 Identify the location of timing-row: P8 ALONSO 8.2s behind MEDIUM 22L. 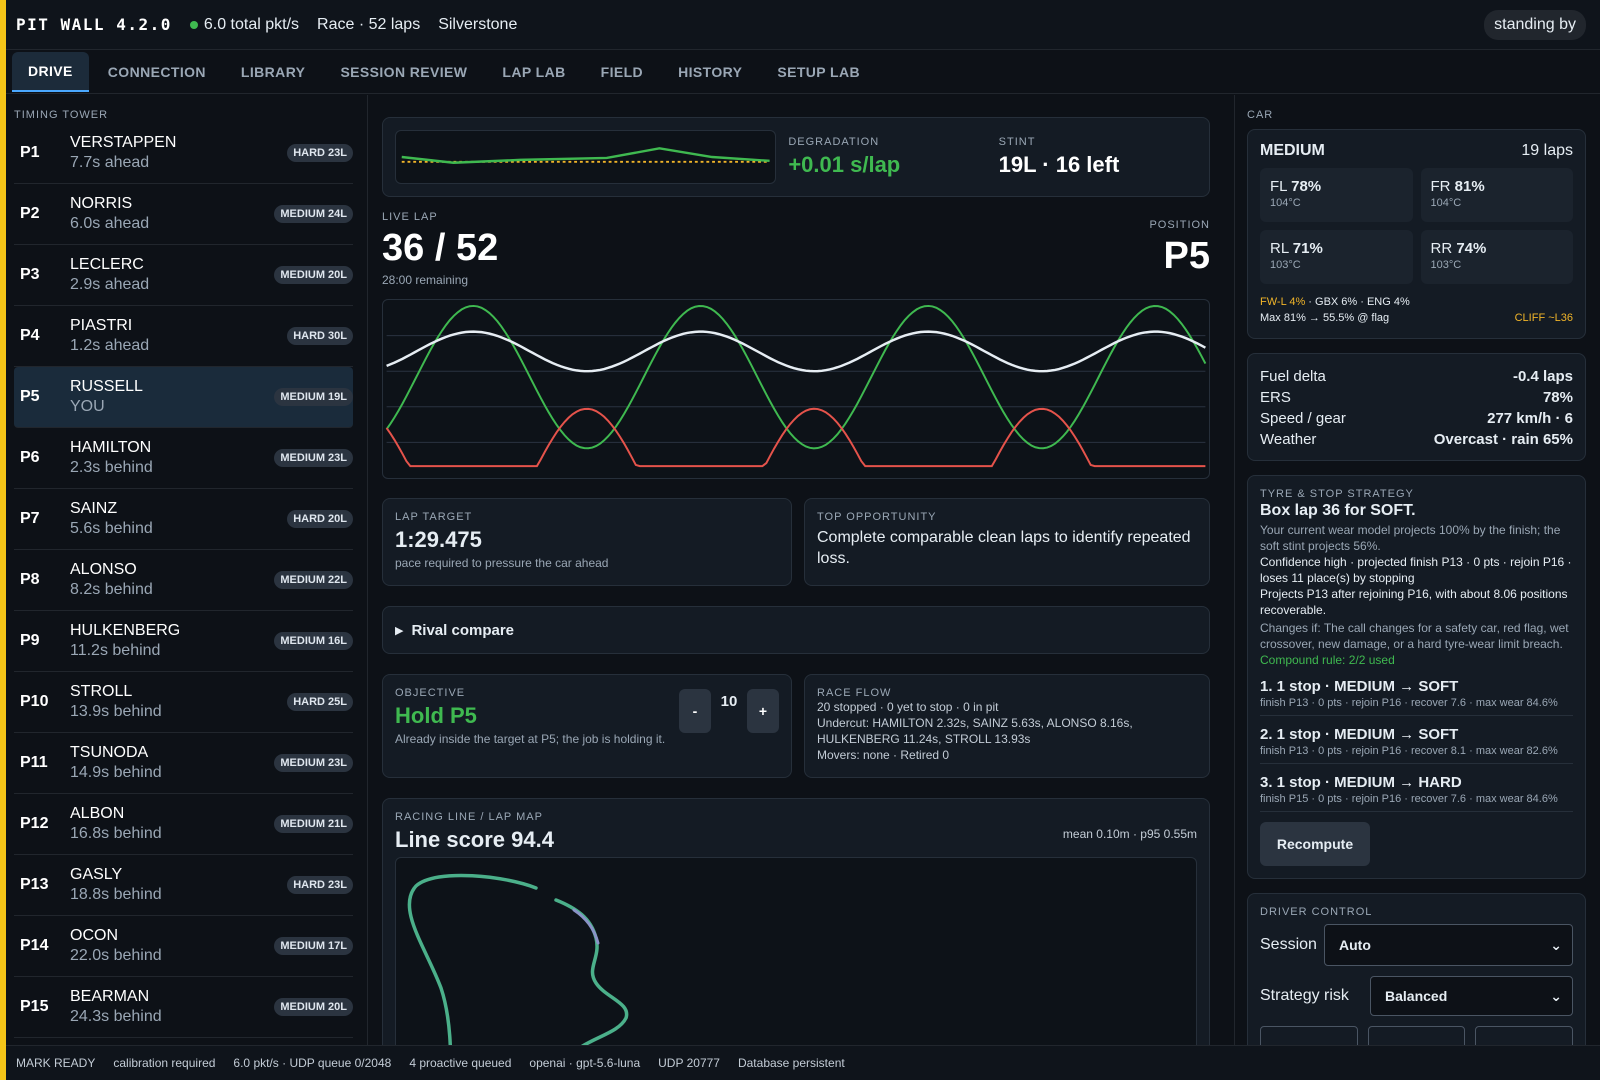
(183, 580).